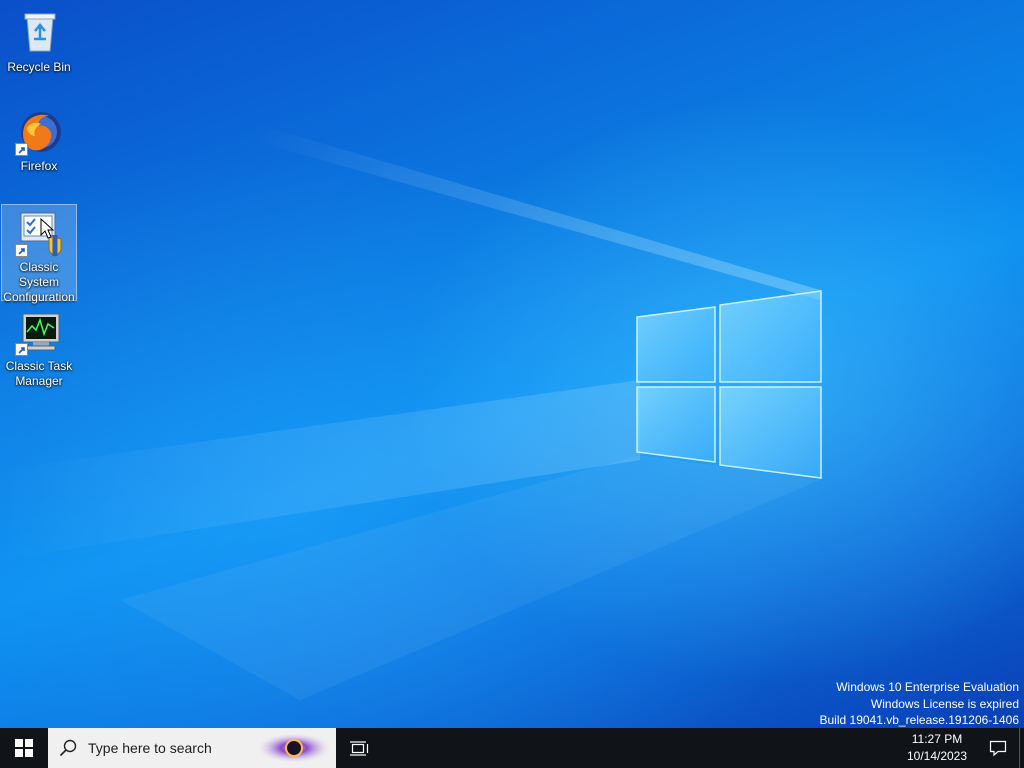  Describe the element at coordinates (39, 233) in the screenshot. I see `system-configuration-icon` at that location.